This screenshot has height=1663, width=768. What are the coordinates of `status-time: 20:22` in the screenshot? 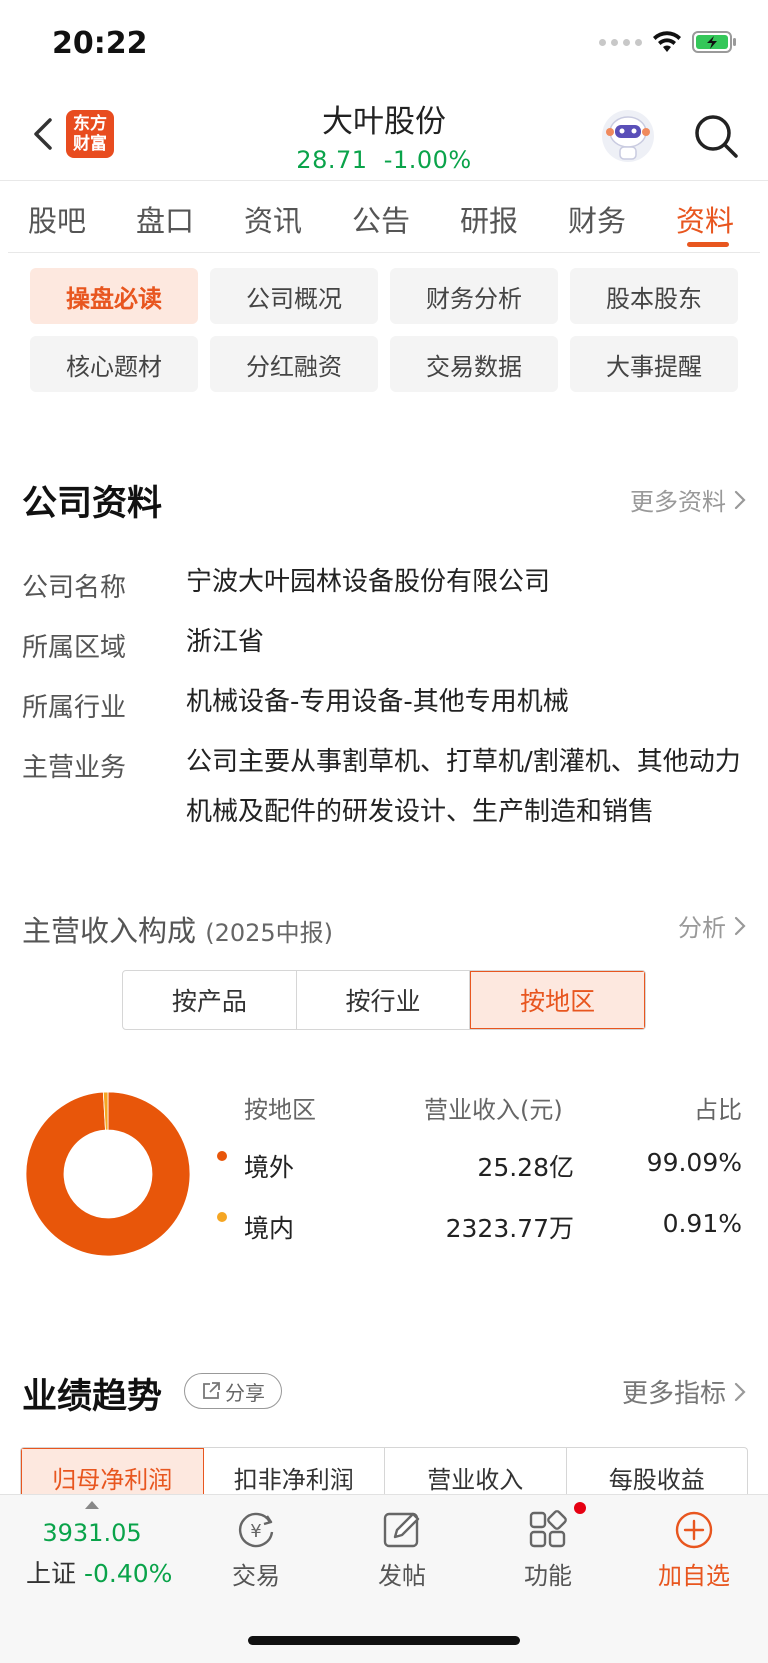 It's located at (100, 43).